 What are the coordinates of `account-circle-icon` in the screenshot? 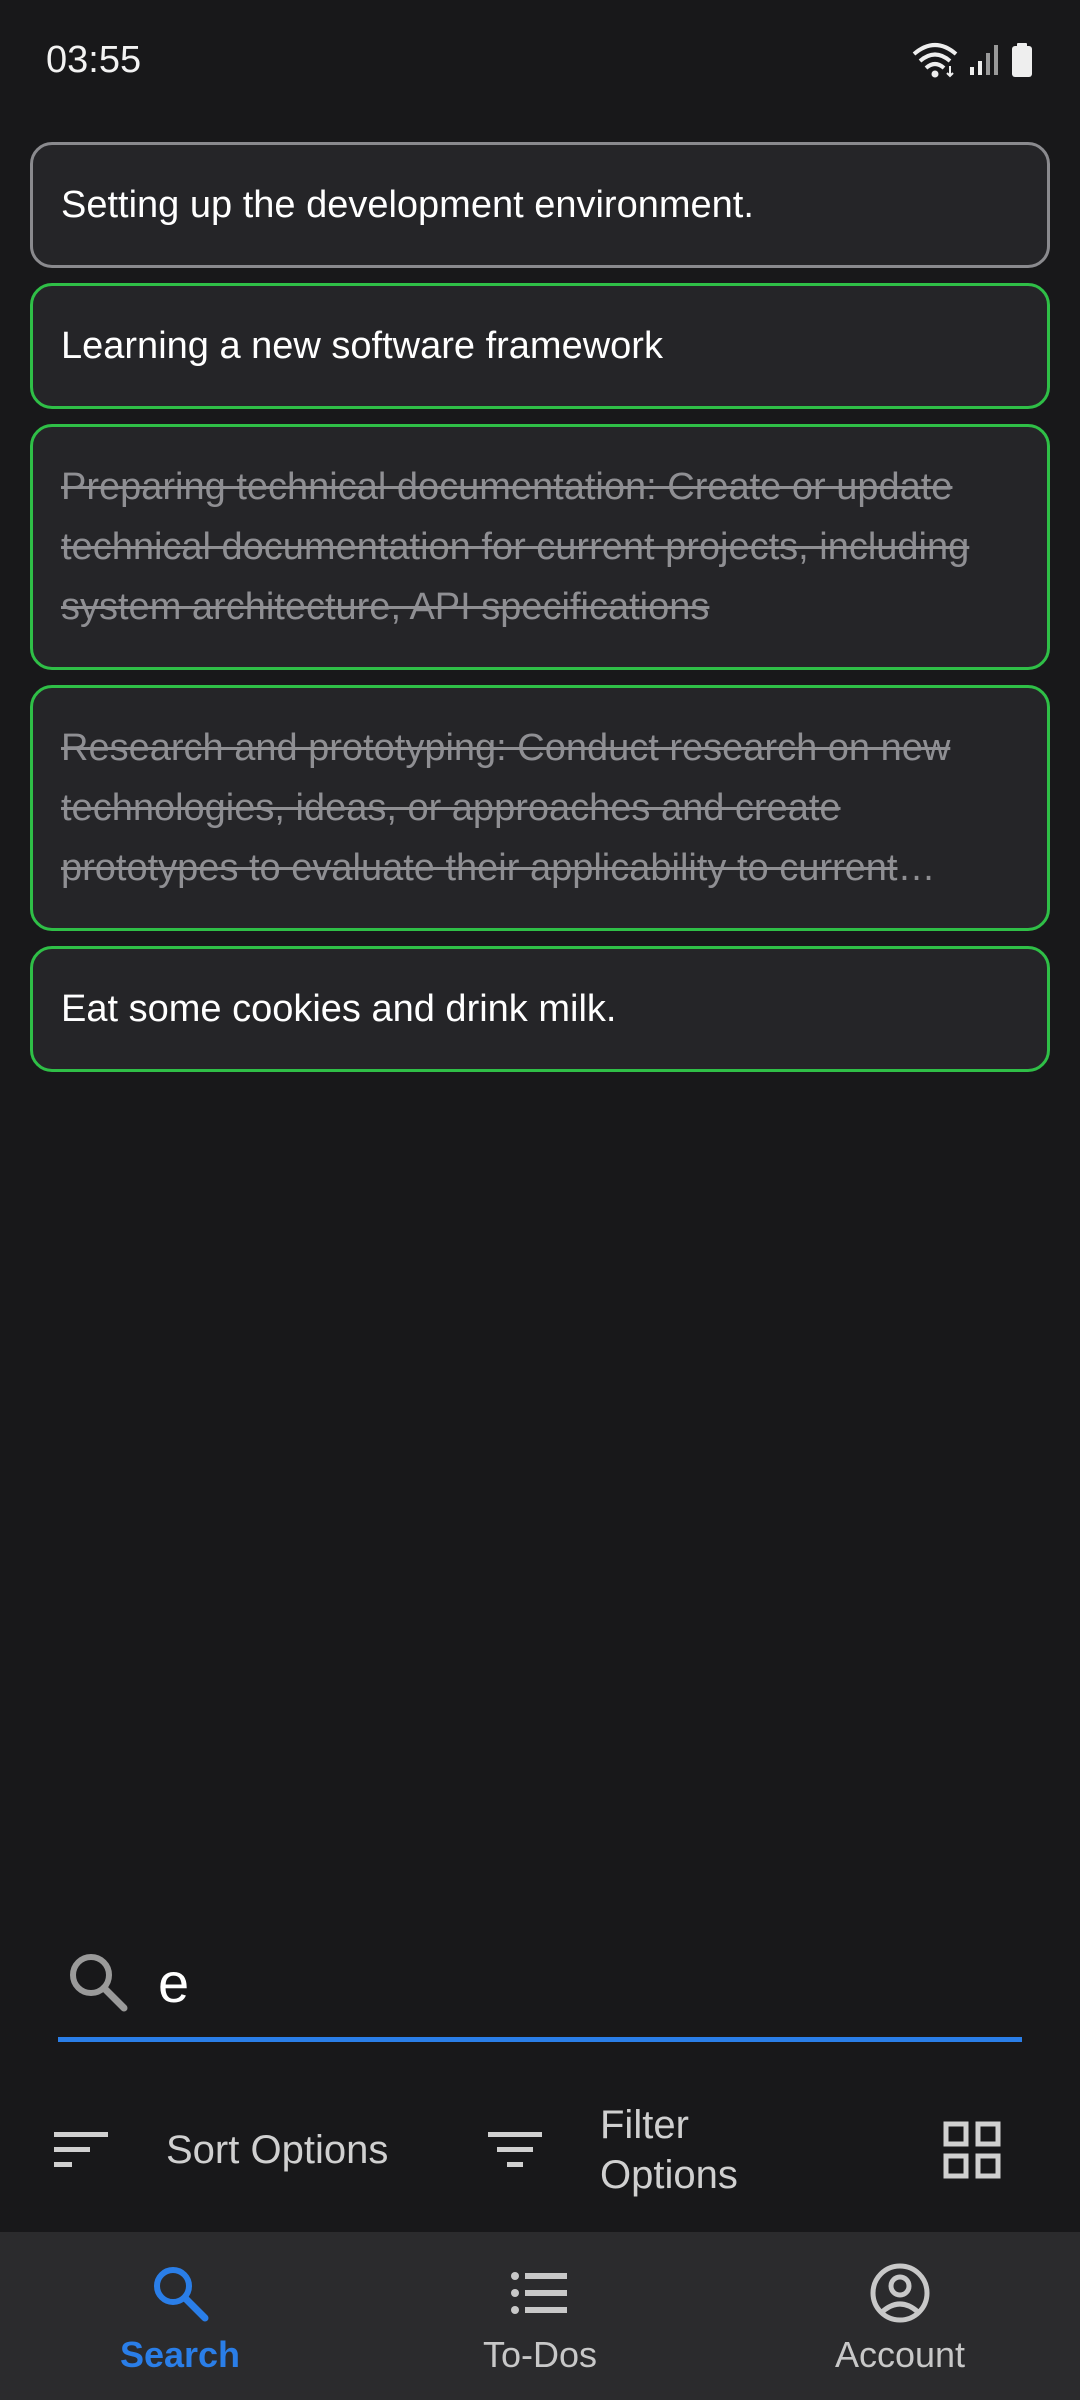 It's located at (900, 2293).